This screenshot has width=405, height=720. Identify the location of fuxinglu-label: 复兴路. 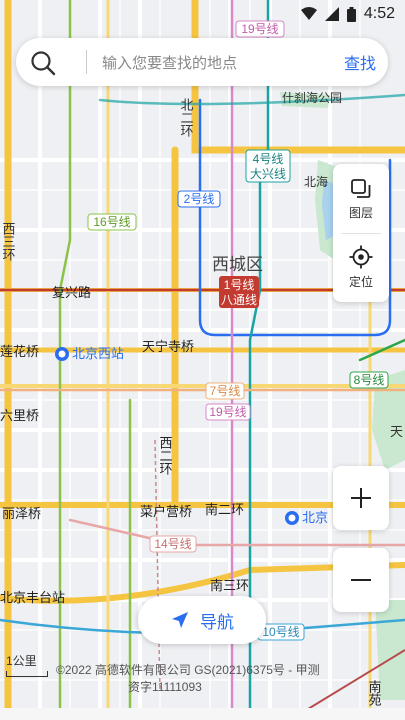
(71, 292).